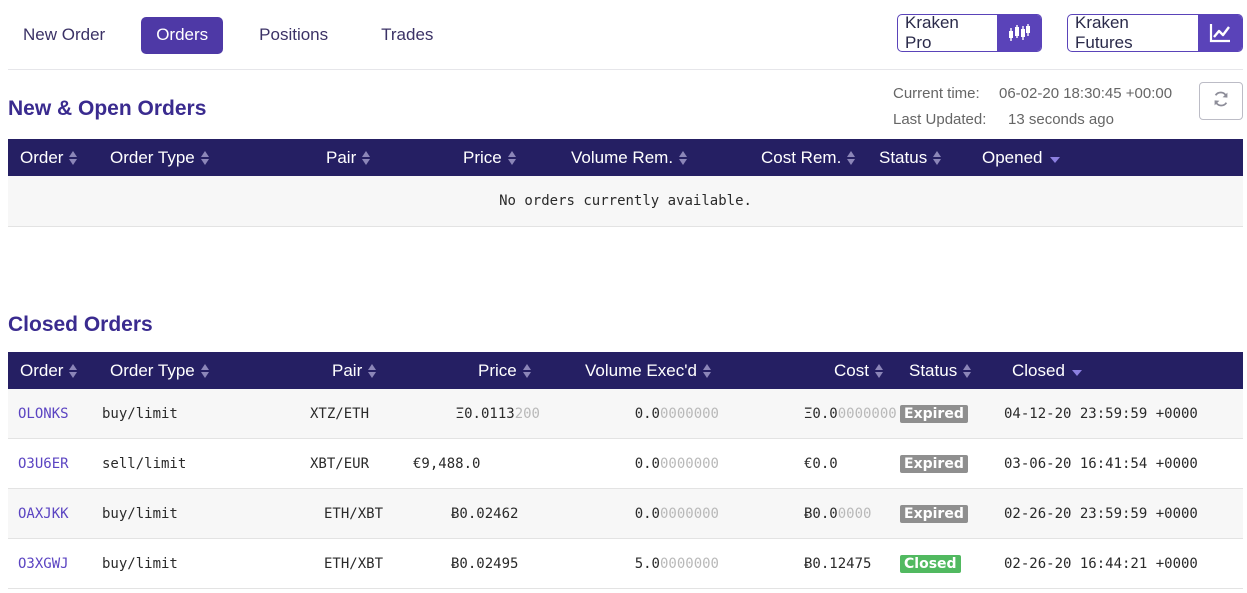  Describe the element at coordinates (1038, 370) in the screenshot. I see `col-closed-label: Closed` at that location.